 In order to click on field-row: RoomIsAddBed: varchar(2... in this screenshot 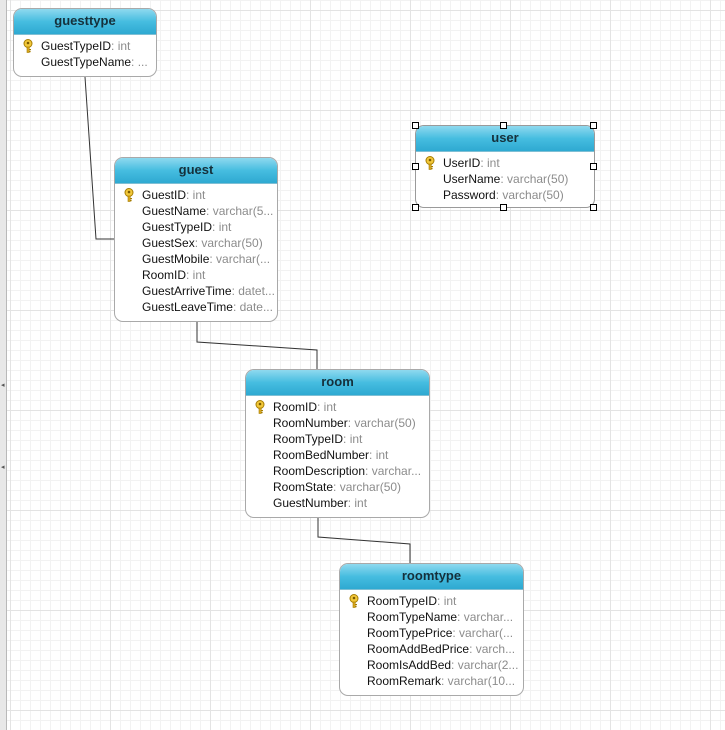, I will do `click(431, 665)`.